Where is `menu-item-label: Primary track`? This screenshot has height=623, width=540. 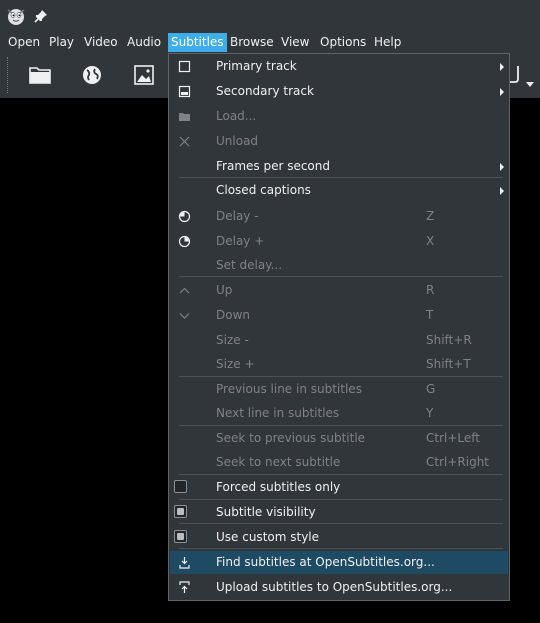 menu-item-label: Primary track is located at coordinates (256, 66).